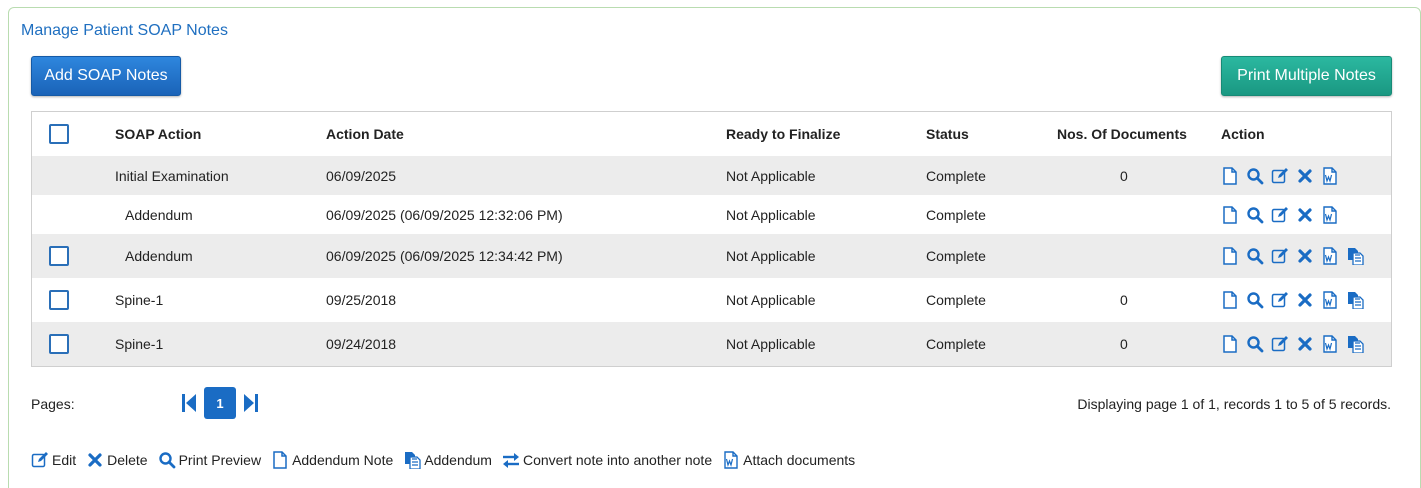  I want to click on legend-delete: Delete, so click(117, 460).